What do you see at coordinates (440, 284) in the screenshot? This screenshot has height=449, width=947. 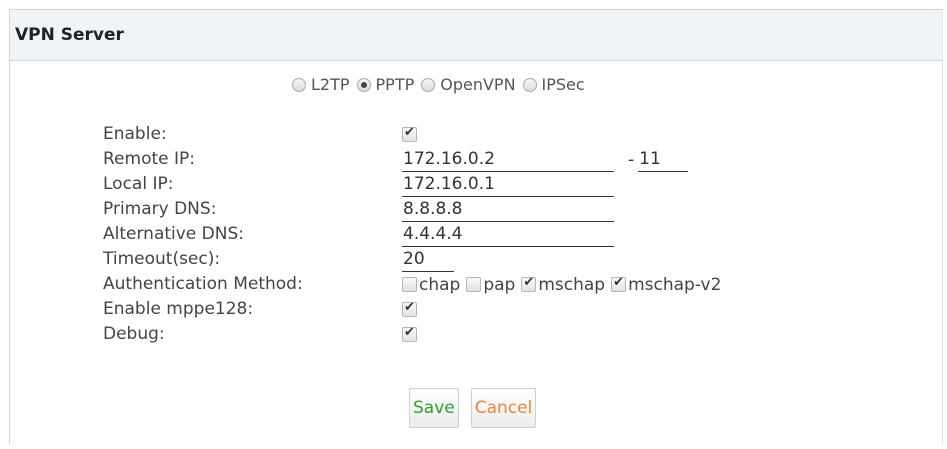 I see `auth-option-label: chap` at bounding box center [440, 284].